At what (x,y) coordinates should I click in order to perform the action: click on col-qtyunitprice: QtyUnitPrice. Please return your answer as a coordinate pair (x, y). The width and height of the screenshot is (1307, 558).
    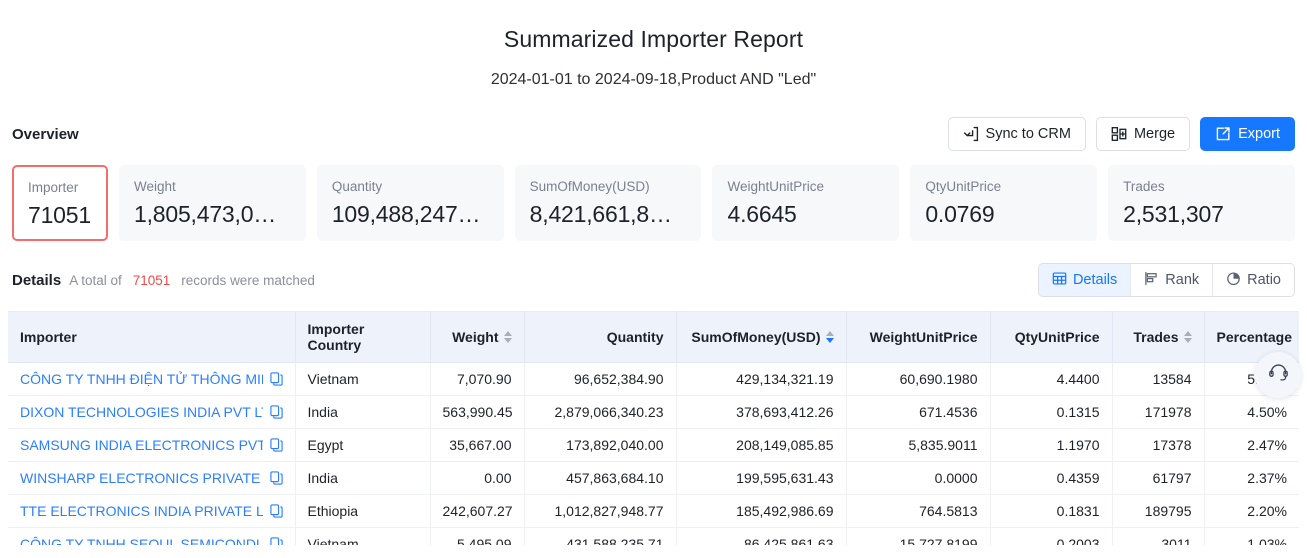
    Looking at the image, I should click on (1051, 337).